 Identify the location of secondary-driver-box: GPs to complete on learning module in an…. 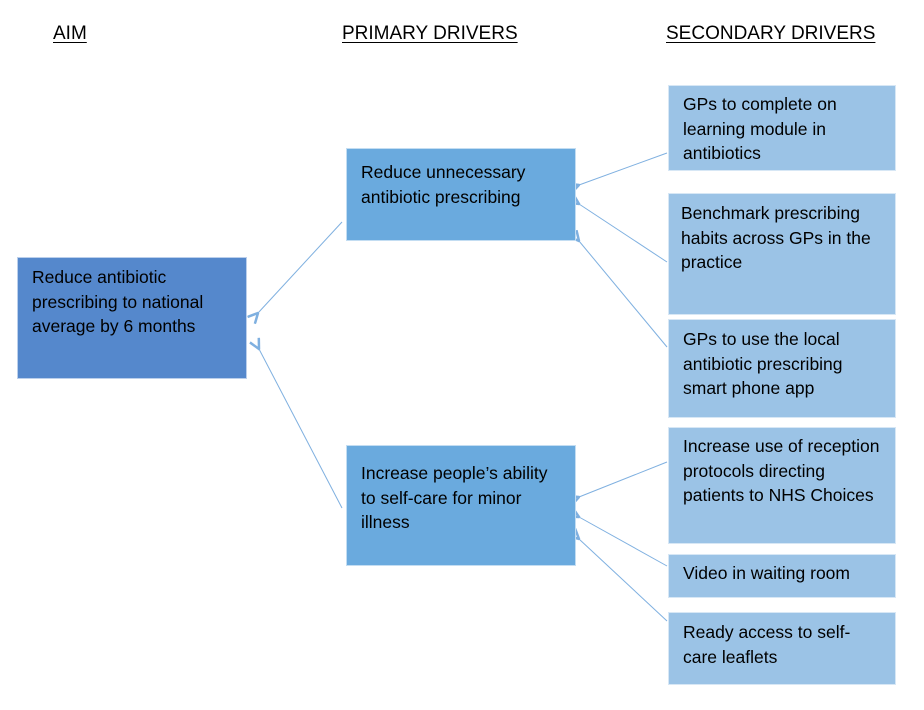
(782, 128).